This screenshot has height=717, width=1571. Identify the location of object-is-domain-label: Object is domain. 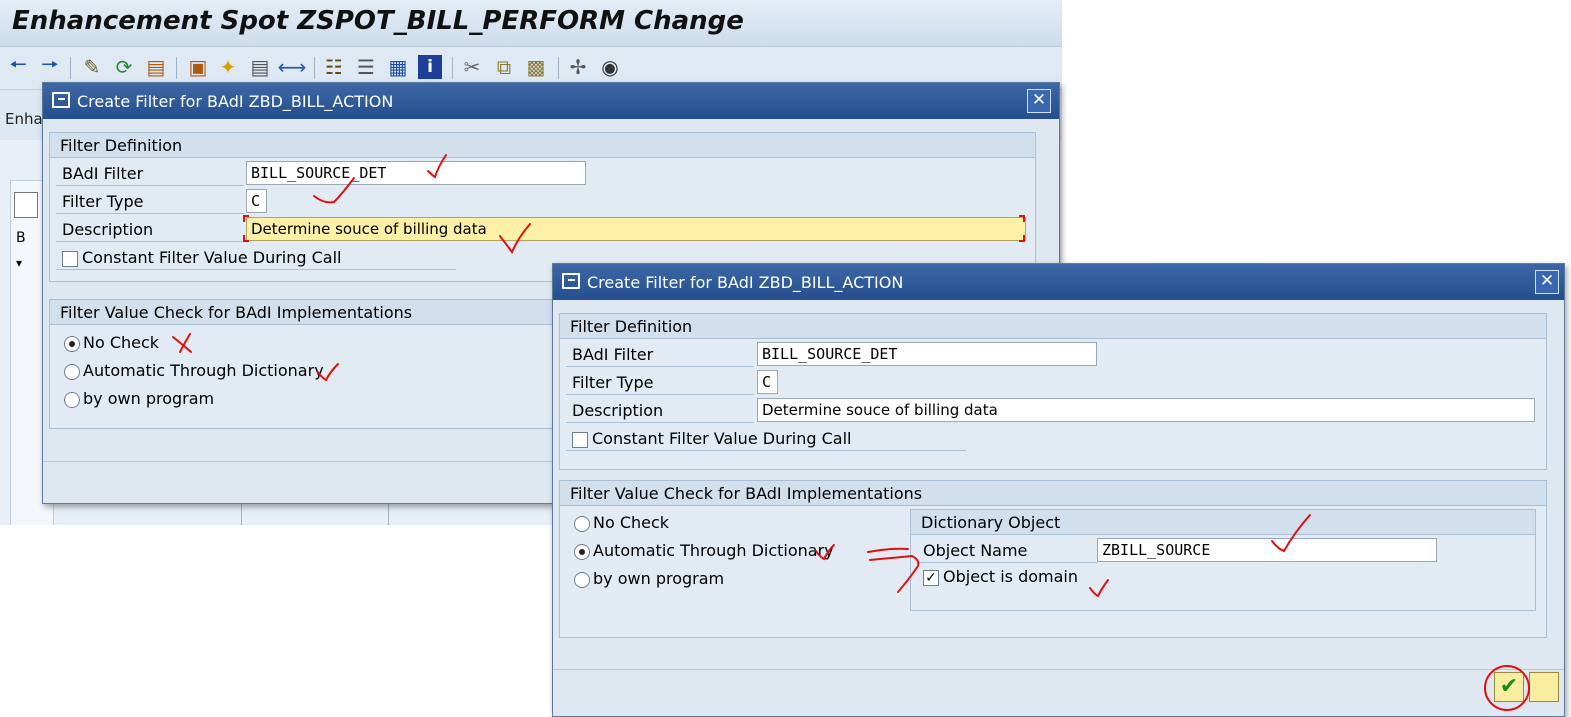
(1010, 576).